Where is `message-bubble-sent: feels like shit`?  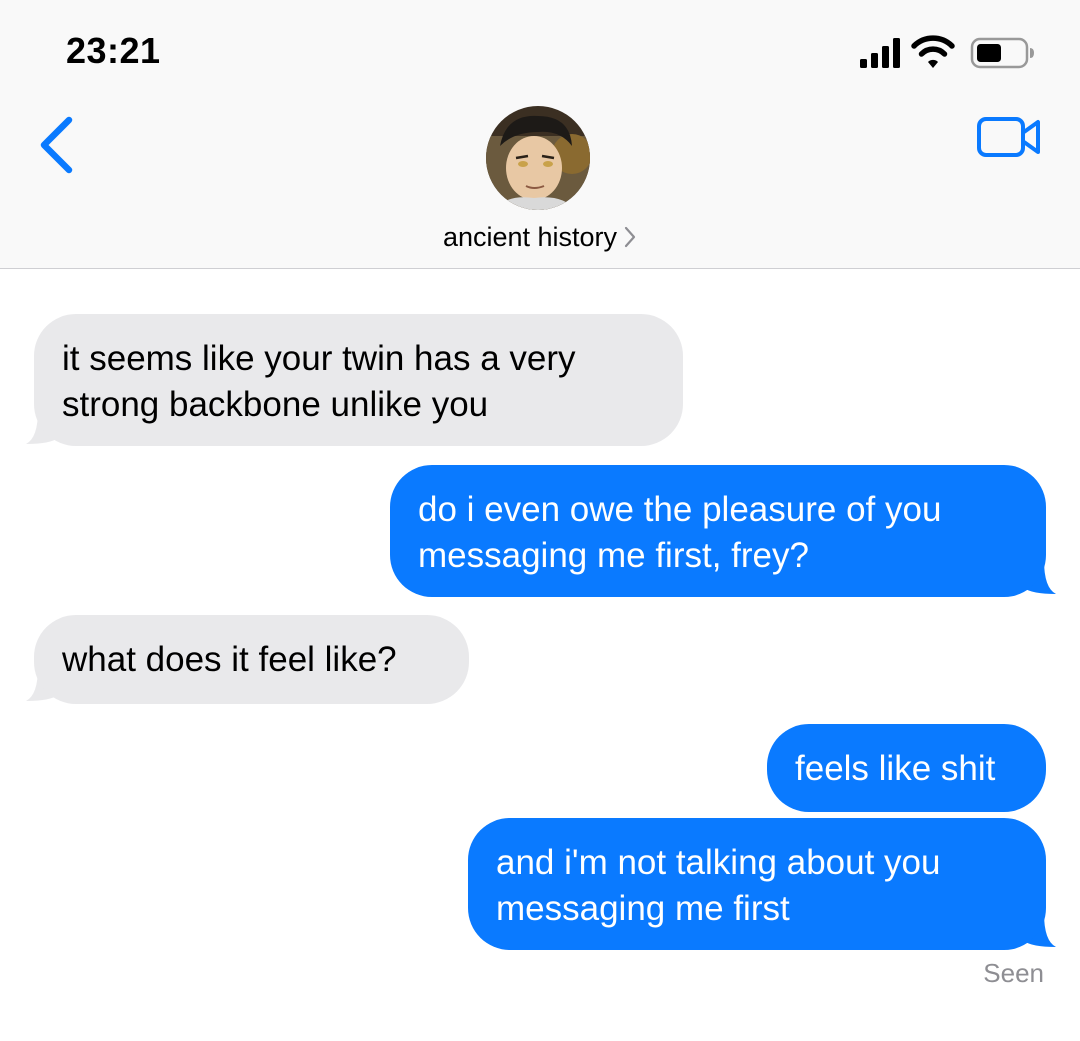 message-bubble-sent: feels like shit is located at coordinates (906, 768).